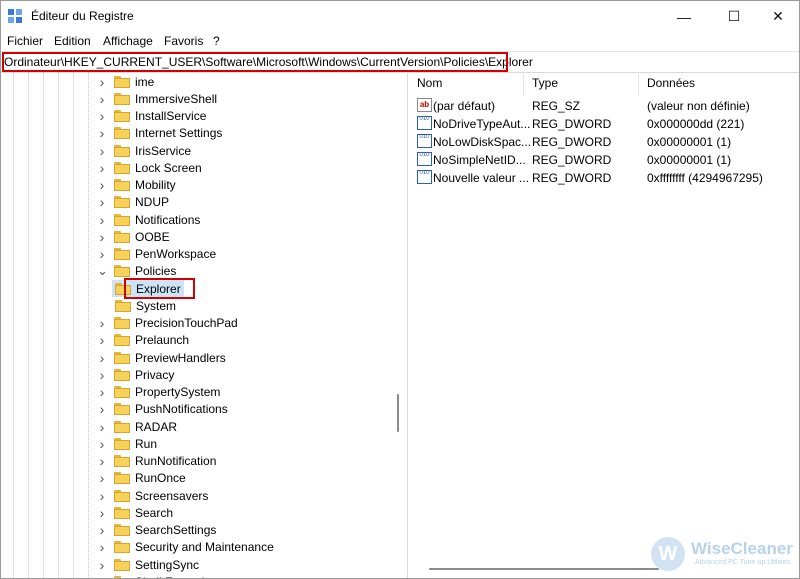 The image size is (800, 579). Describe the element at coordinates (167, 323) in the screenshot. I see `tree-item: › PrecisionTouchPad` at that location.